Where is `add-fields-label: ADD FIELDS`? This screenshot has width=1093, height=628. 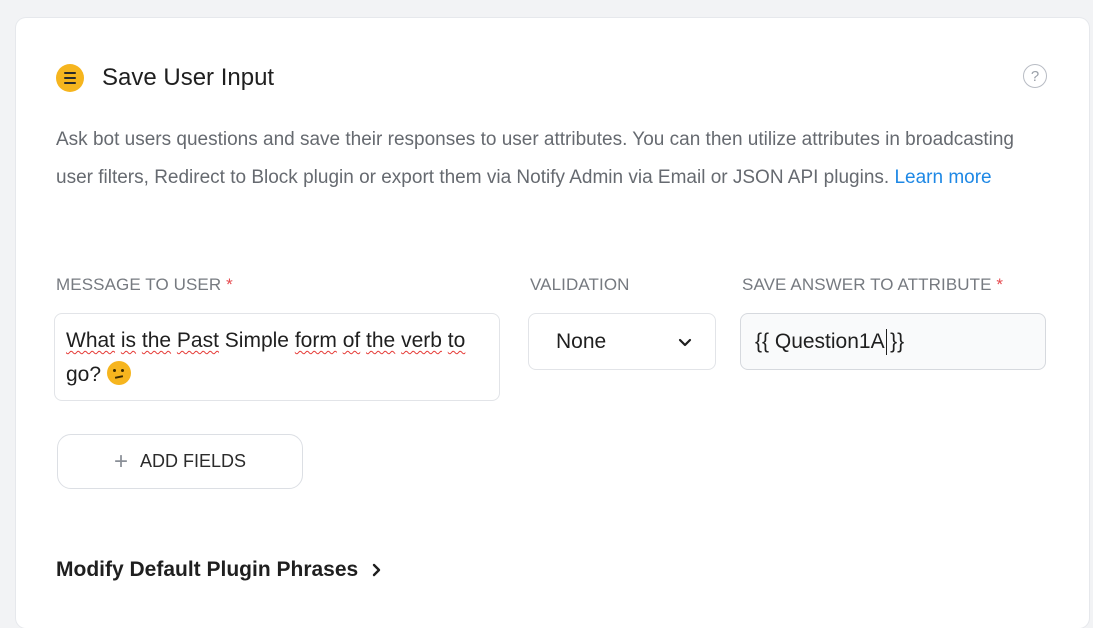 add-fields-label: ADD FIELDS is located at coordinates (193, 461).